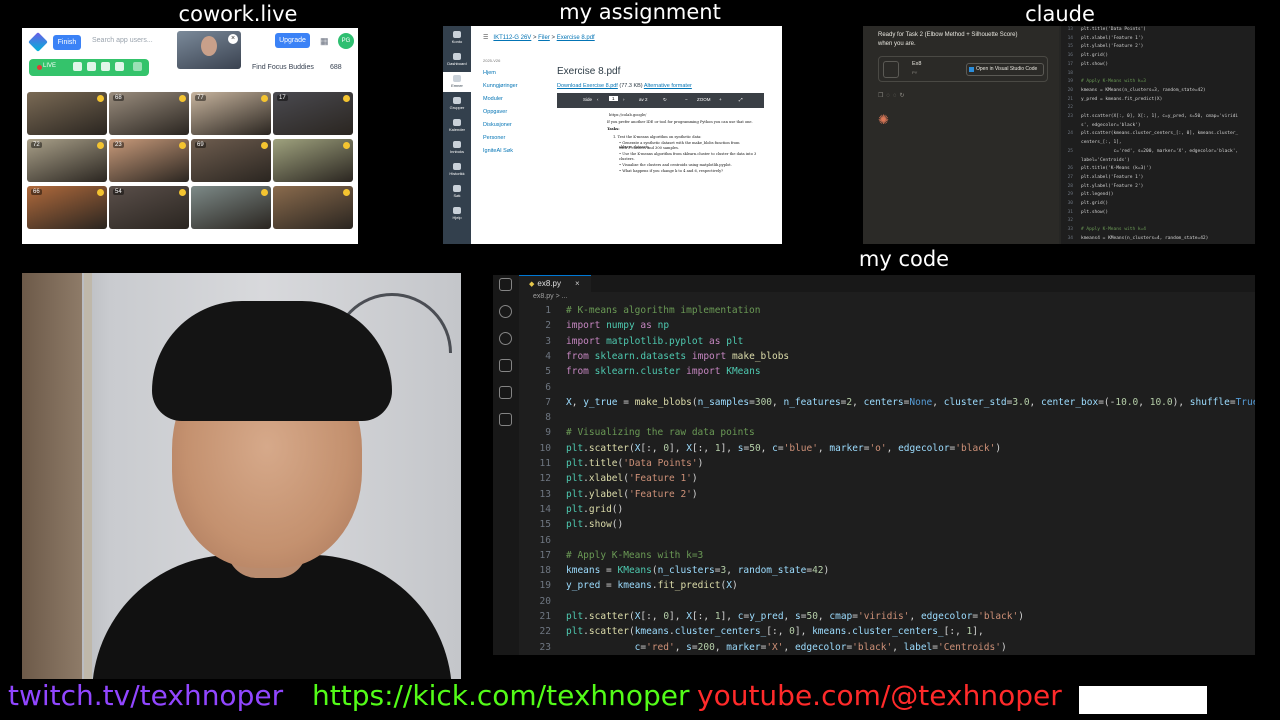  I want to click on code-line: from sklearn.datasets import make_blobs, so click(677, 356).